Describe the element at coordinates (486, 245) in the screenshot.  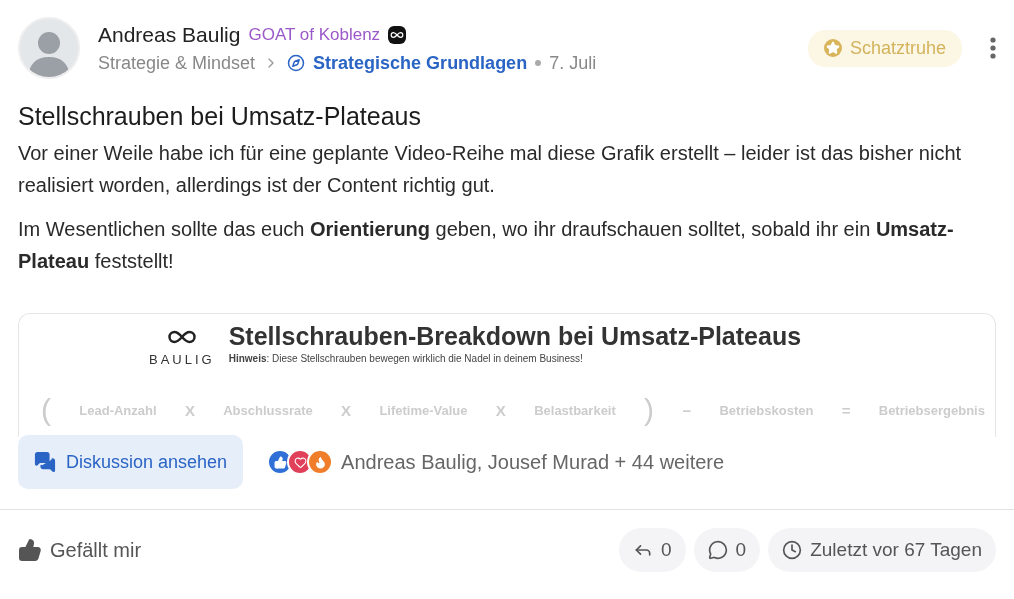
I see `post-paragraph: Im Wesentlichen sollte das euch Orientierung geben, wo ihr draufschauen solltet, sobald ihr ein Umsatz-Plateau feststellt!` at that location.